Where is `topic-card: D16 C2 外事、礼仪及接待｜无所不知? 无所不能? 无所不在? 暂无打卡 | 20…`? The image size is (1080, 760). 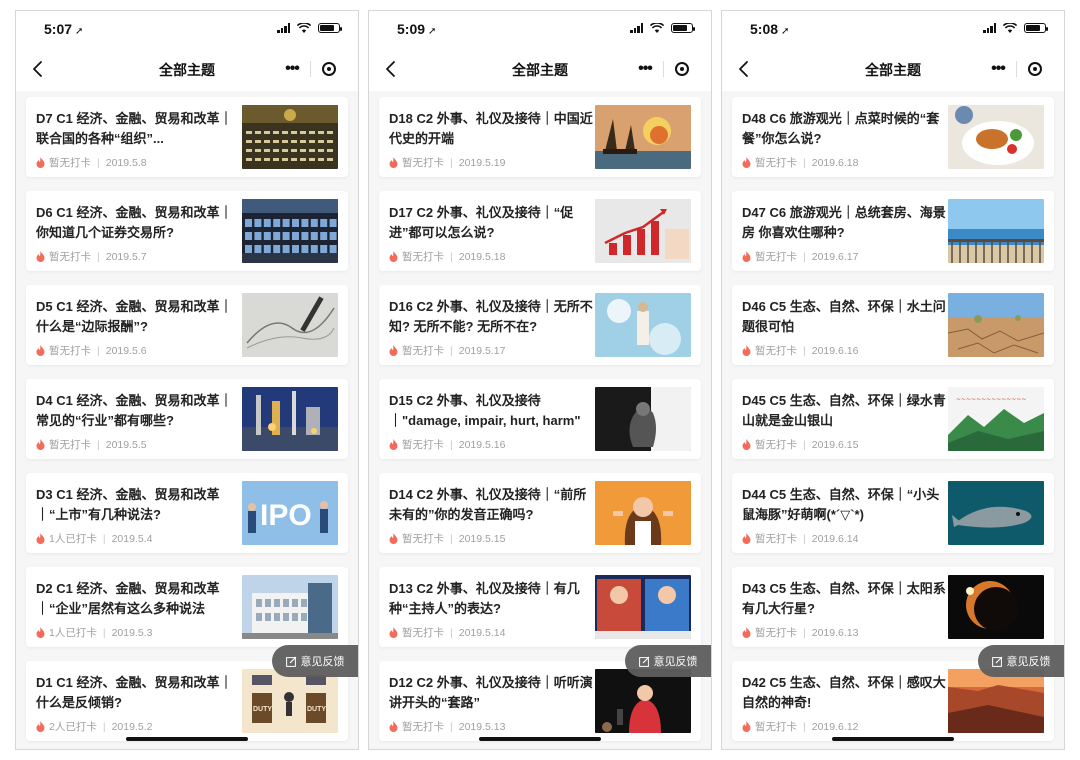 topic-card: D16 C2 外事、礼仪及接待｜无所不知? 无所不能? 无所不在? 暂无打卡 | 20… is located at coordinates (540, 325).